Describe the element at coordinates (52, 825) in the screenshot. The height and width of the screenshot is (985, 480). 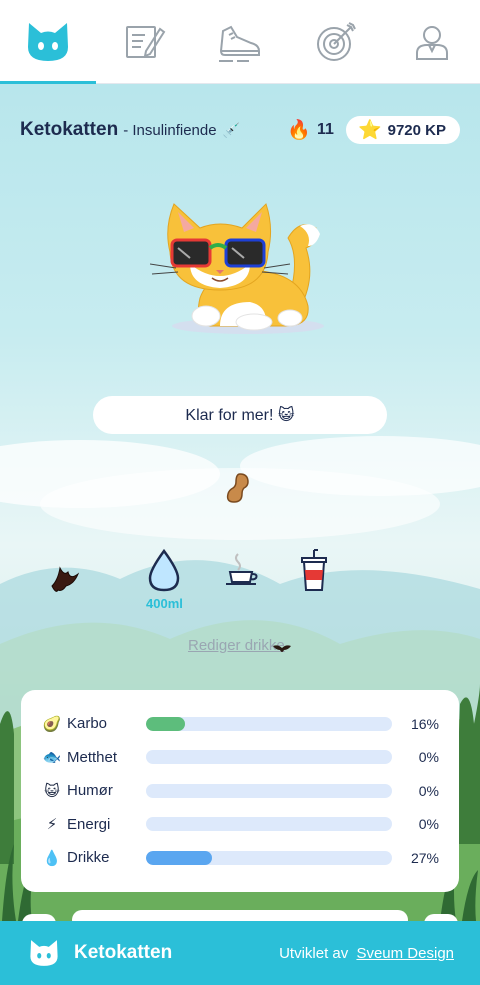
I see `lightning-icon: ⚡` at that location.